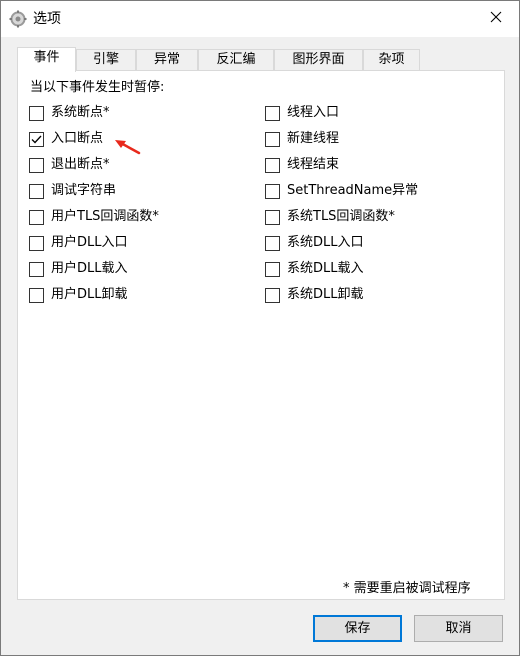 This screenshot has height=656, width=520. What do you see at coordinates (89, 242) in the screenshot?
I see `checkbox-label: 用户DLL入口` at bounding box center [89, 242].